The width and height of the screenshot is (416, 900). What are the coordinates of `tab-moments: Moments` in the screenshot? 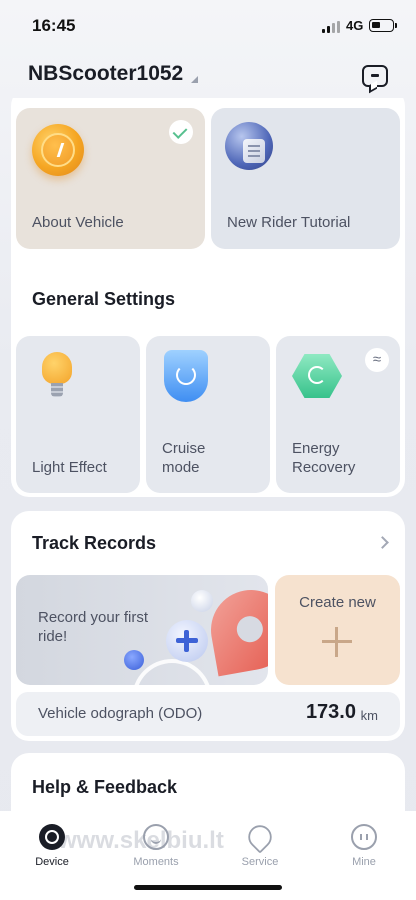 It's located at (156, 842).